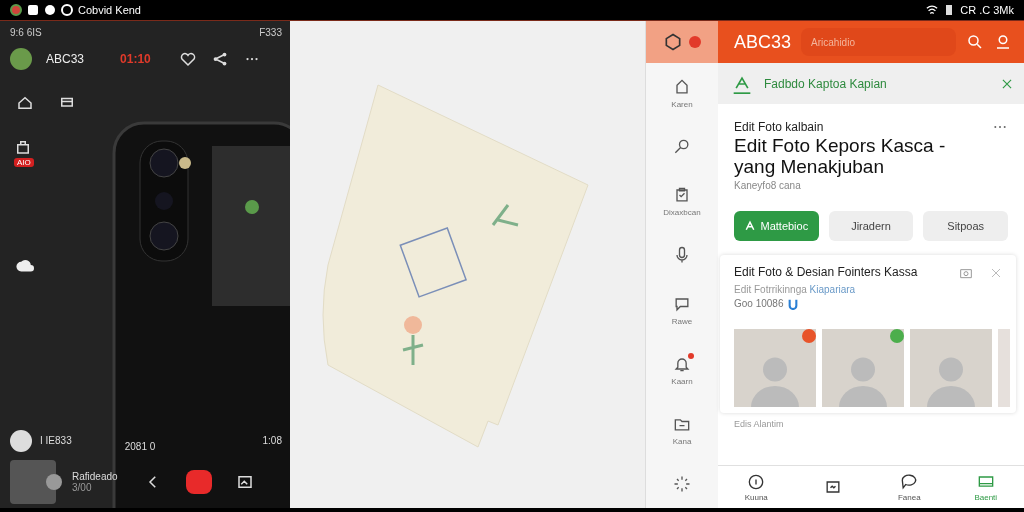  Describe the element at coordinates (909, 487) in the screenshot. I see `nav-item: Fanea` at that location.